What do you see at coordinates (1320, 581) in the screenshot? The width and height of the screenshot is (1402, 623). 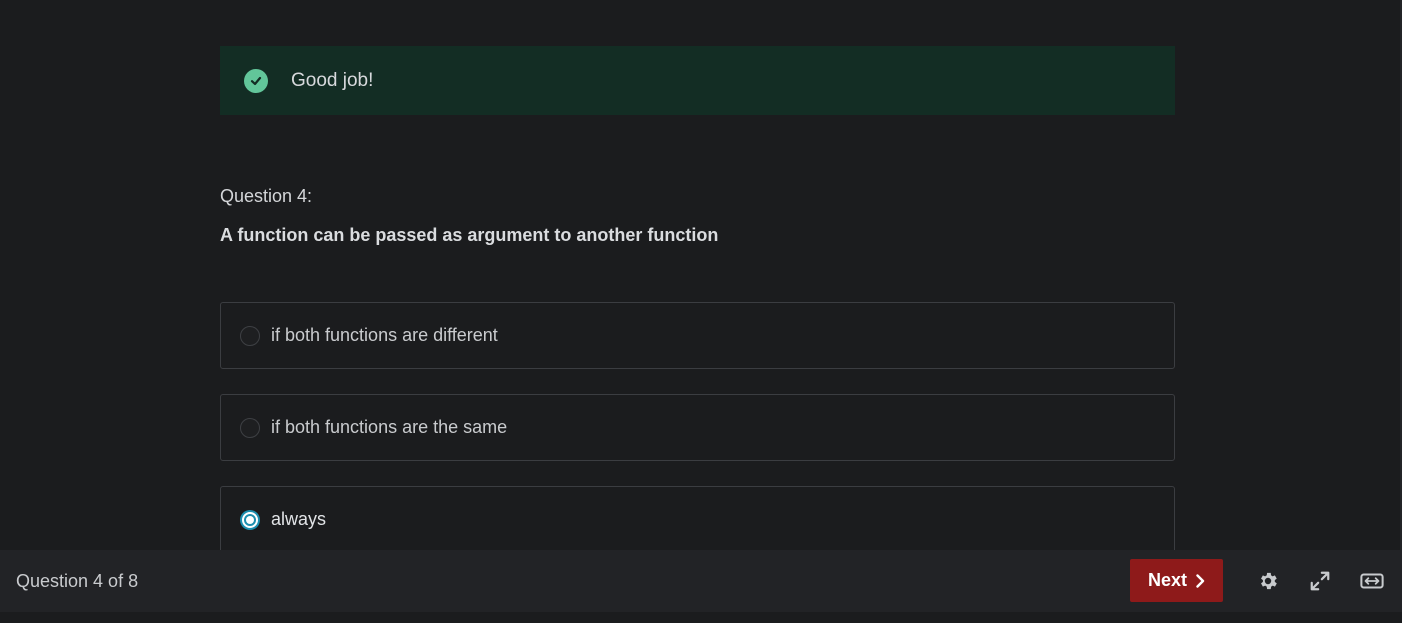 I see `fullscreen-icon` at bounding box center [1320, 581].